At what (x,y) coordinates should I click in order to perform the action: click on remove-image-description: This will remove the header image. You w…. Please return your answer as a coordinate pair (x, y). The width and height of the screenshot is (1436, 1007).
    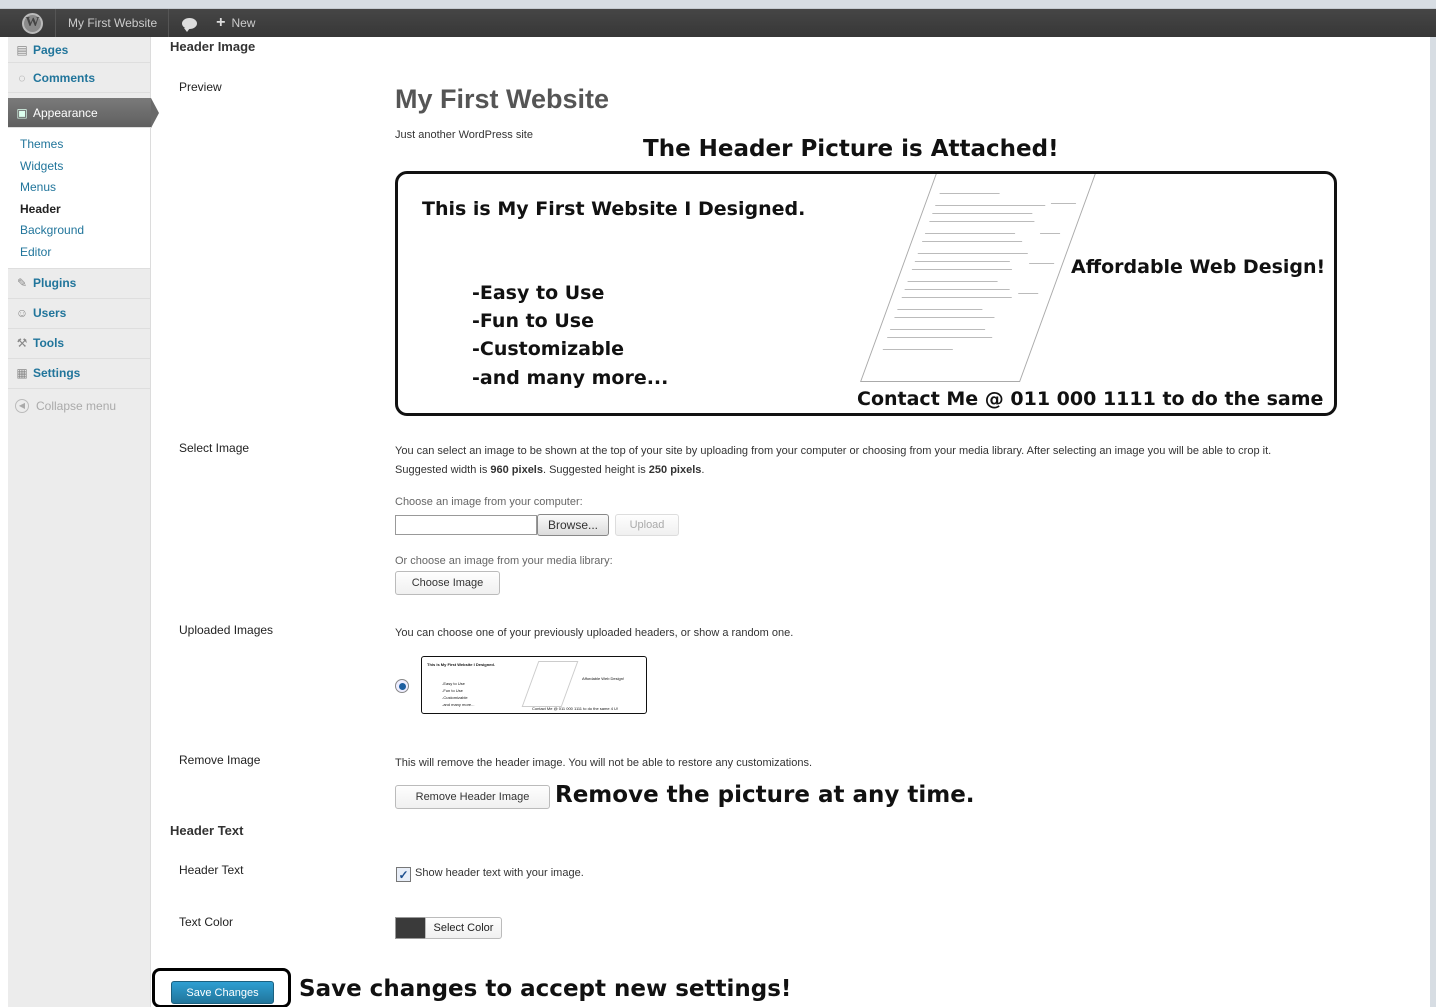
    Looking at the image, I should click on (603, 763).